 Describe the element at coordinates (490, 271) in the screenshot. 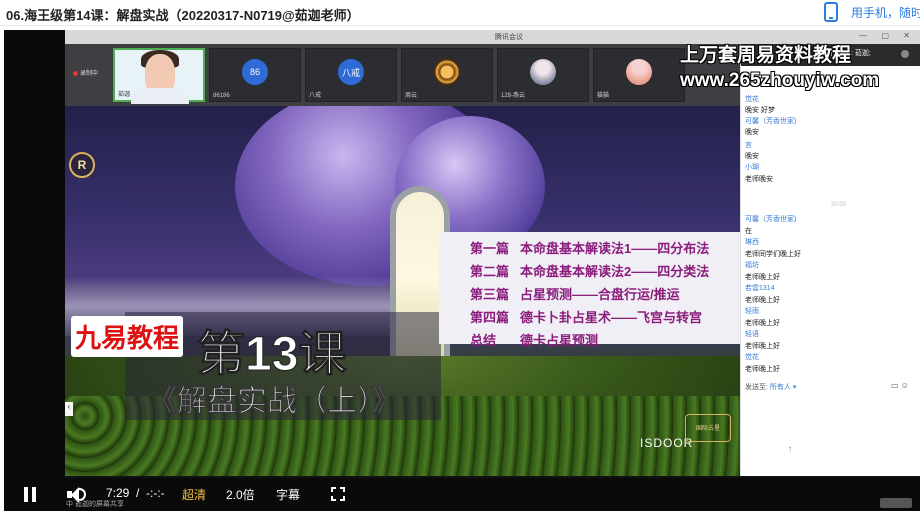

I see `toc-part: 第二篇` at that location.